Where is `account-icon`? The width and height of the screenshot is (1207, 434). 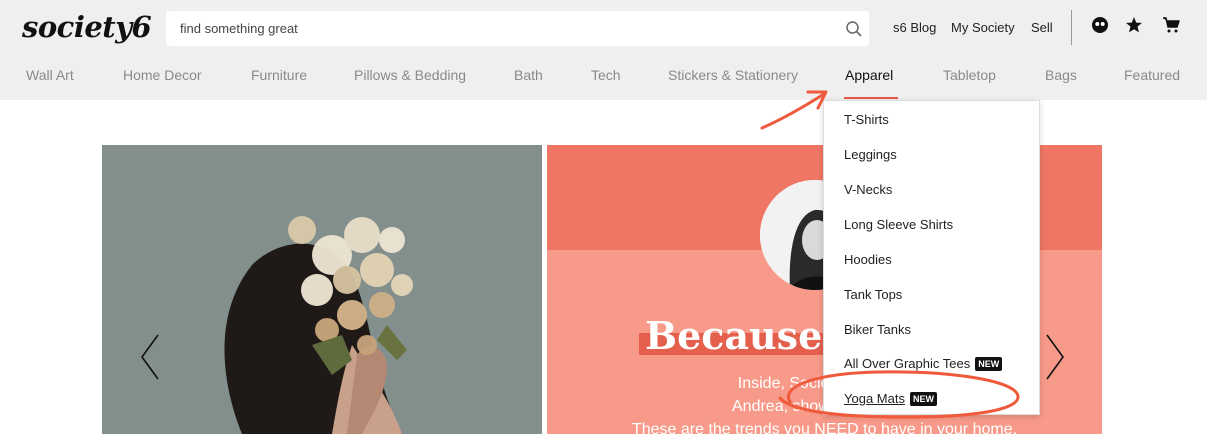 account-icon is located at coordinates (1100, 25).